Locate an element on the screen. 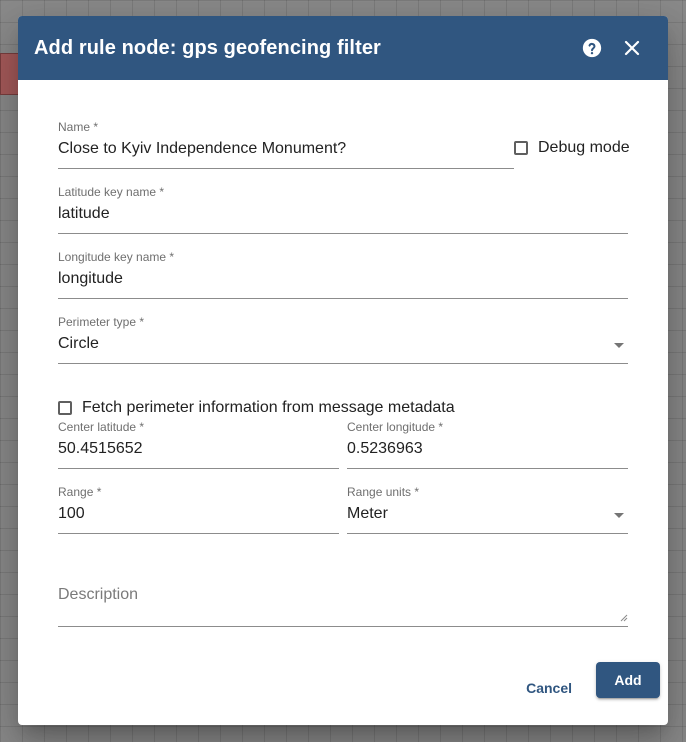  latitude-key-underline is located at coordinates (343, 233).